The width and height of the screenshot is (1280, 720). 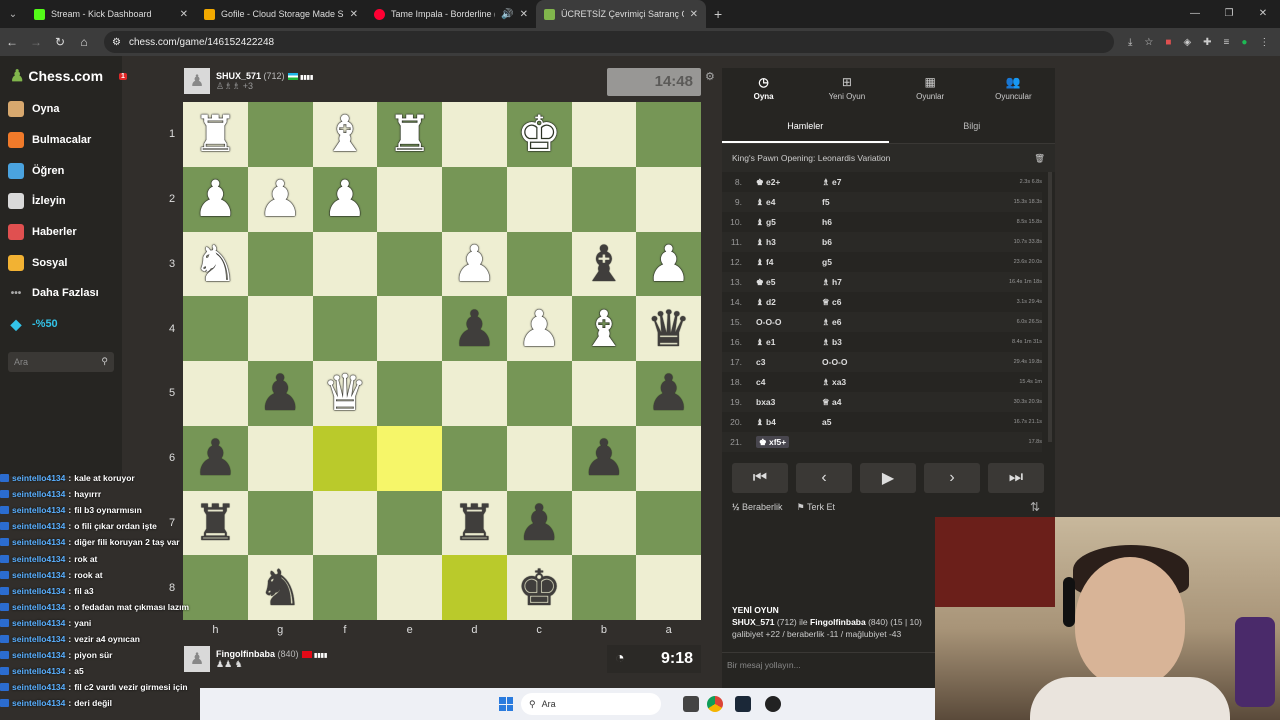 What do you see at coordinates (789, 402) in the screenshot?
I see `white-move: bxa3` at bounding box center [789, 402].